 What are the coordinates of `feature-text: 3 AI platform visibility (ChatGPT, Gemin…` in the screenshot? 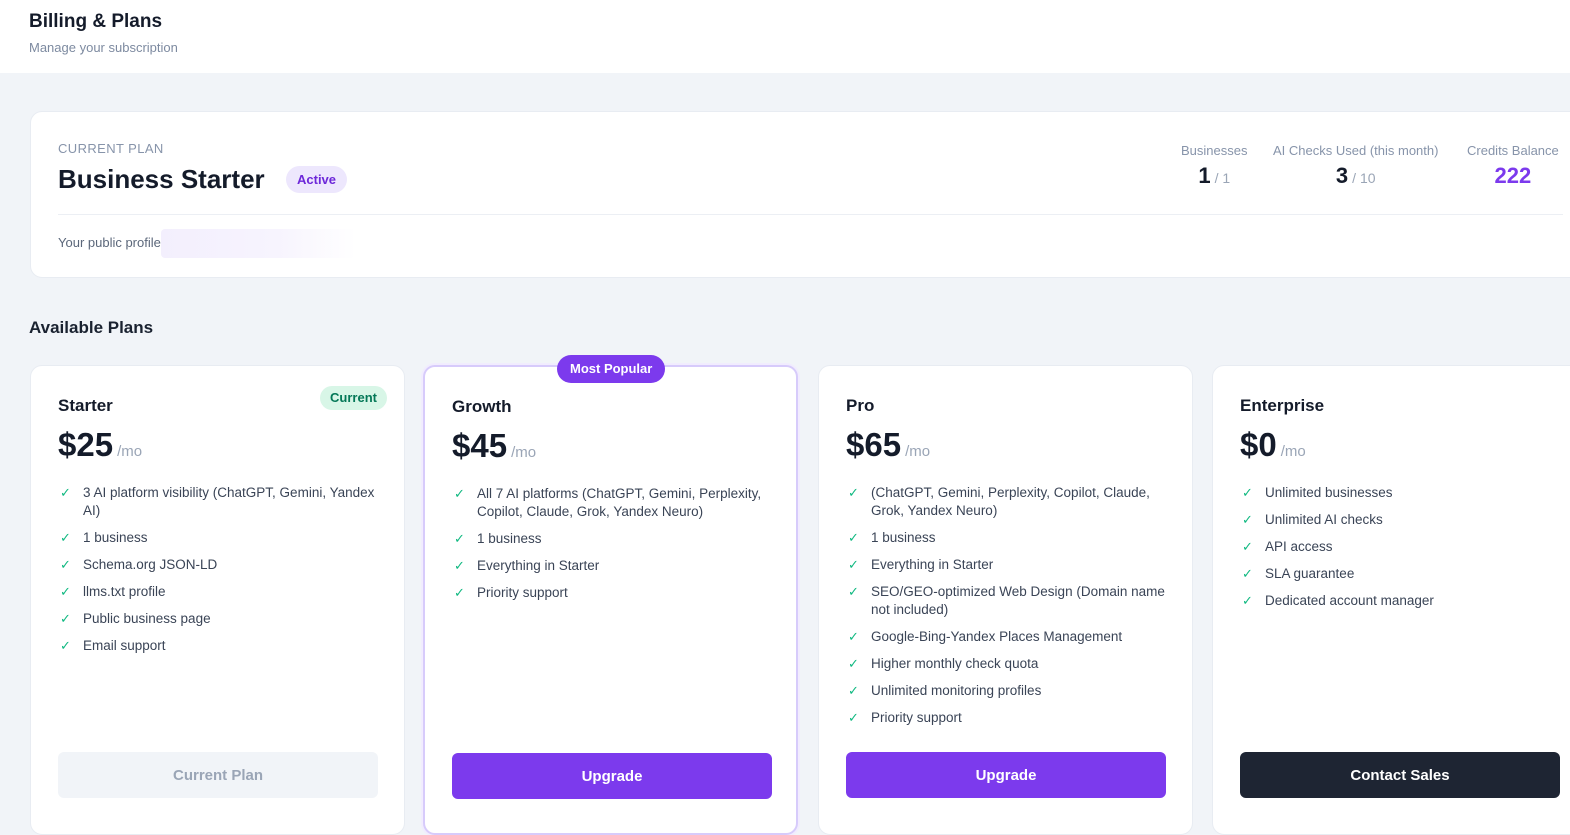 It's located at (229, 501).